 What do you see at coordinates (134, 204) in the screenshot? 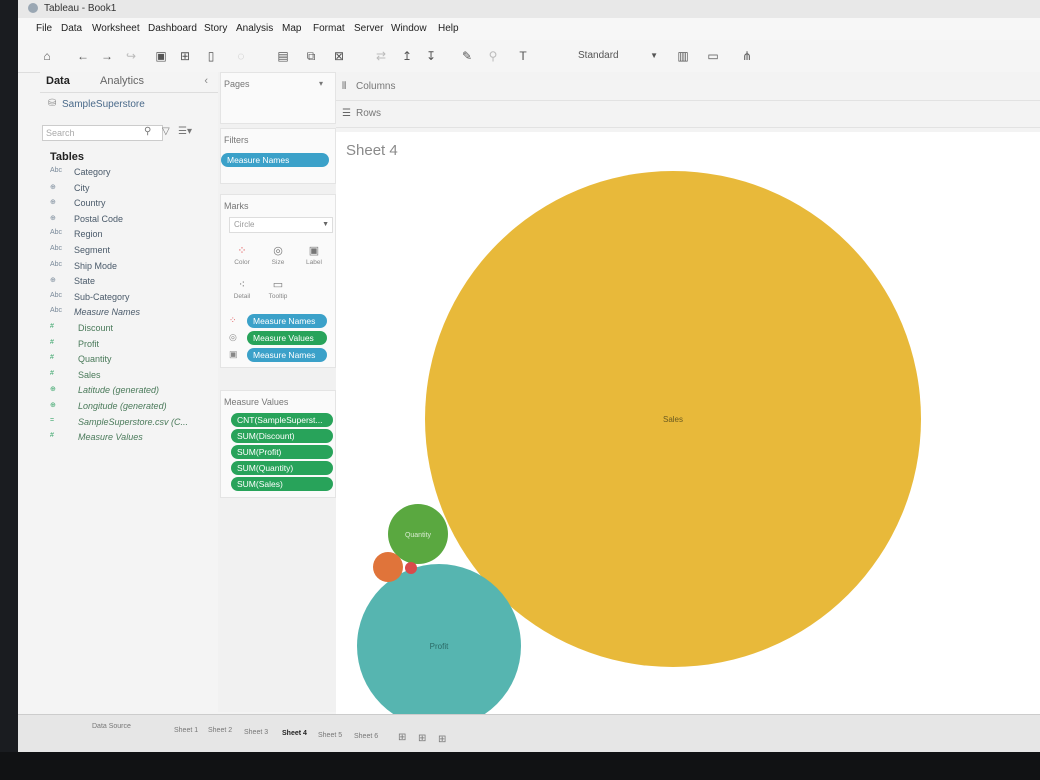
I see `field-country: ⊕ Country` at bounding box center [134, 204].